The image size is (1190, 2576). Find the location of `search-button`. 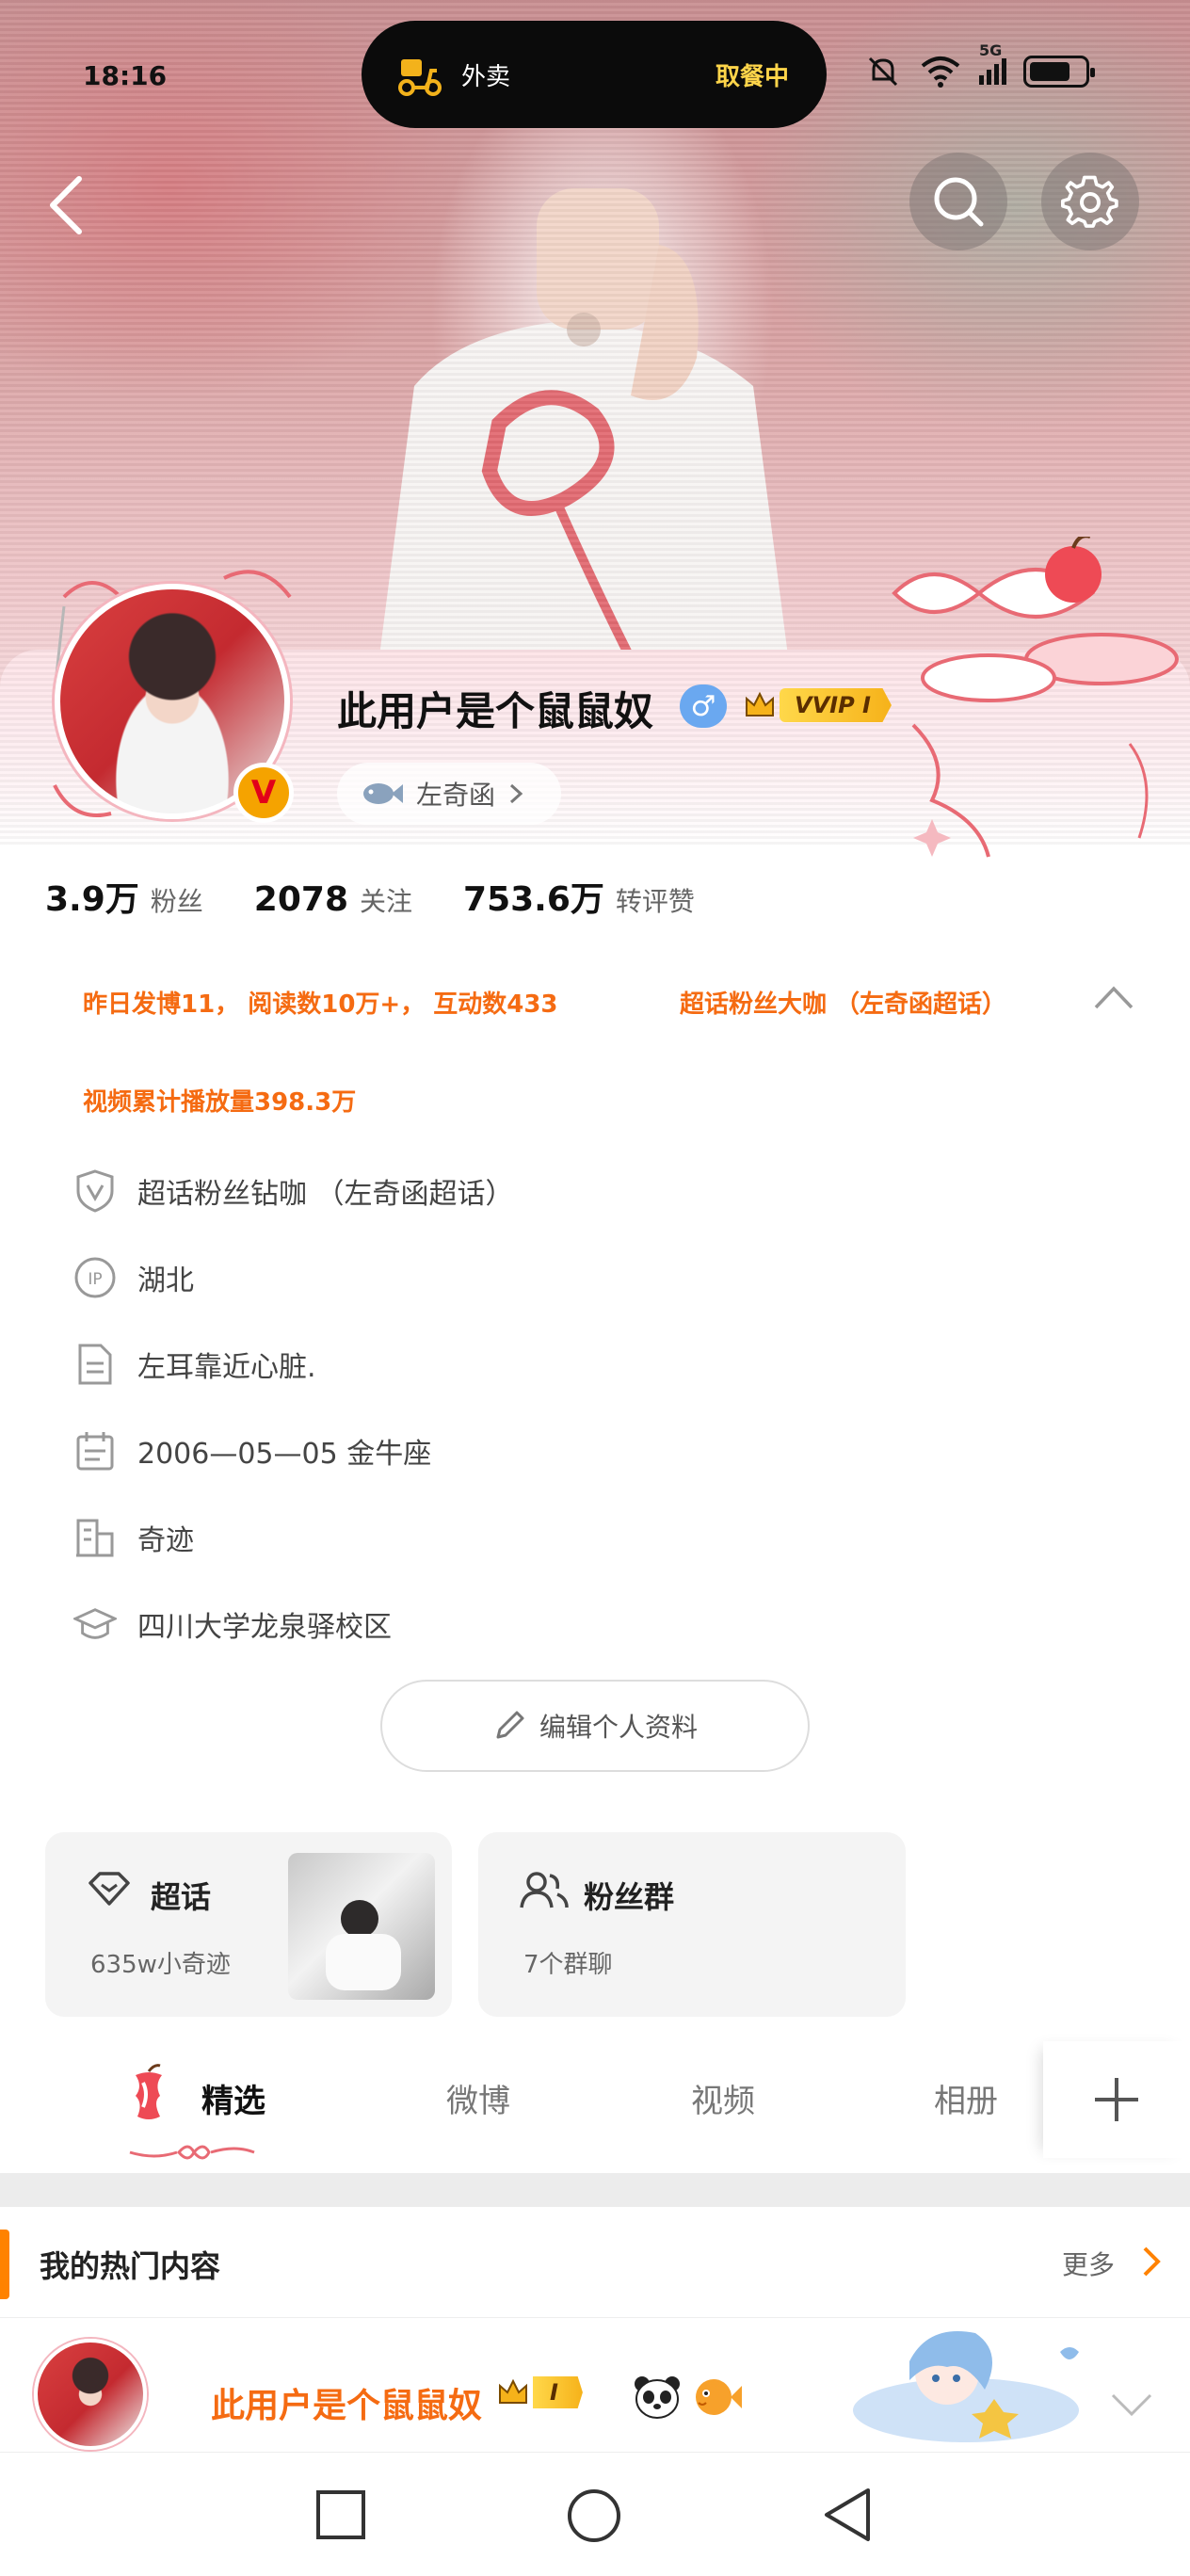

search-button is located at coordinates (958, 201).